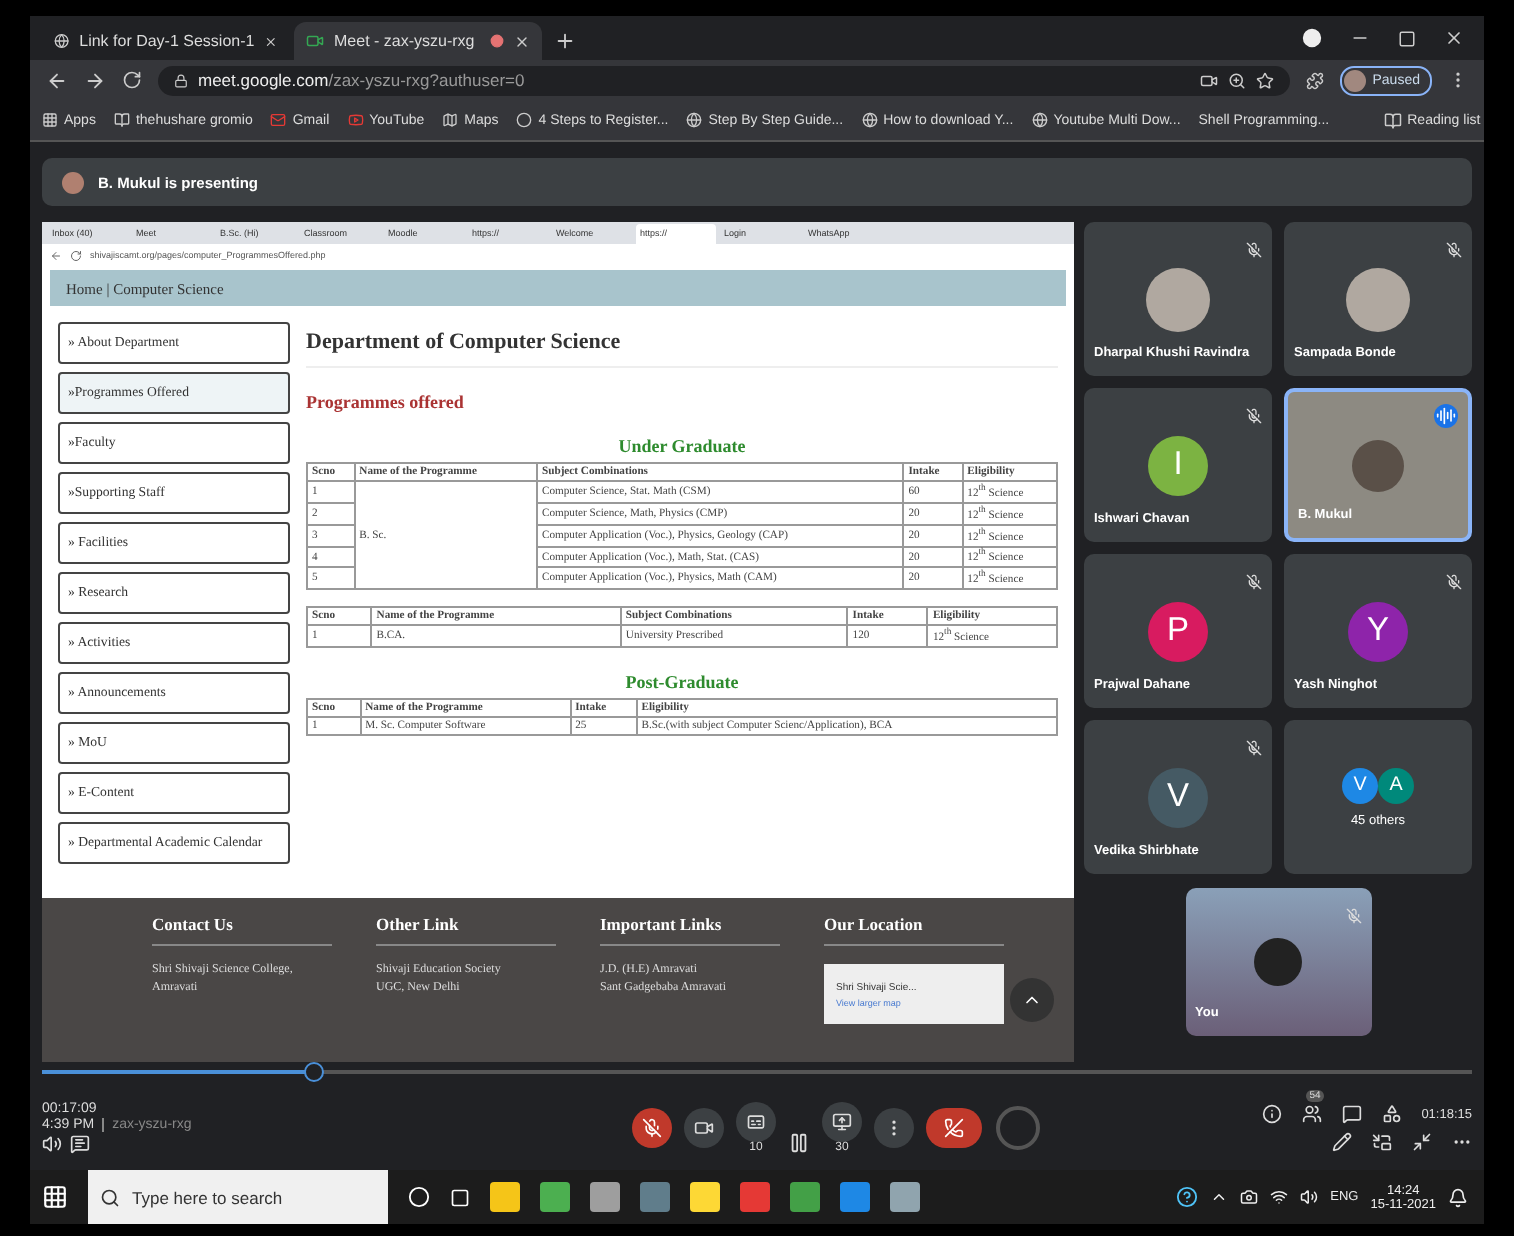 The width and height of the screenshot is (1514, 1236). What do you see at coordinates (1378, 631) in the screenshot?
I see `avatar-initial: Y` at bounding box center [1378, 631].